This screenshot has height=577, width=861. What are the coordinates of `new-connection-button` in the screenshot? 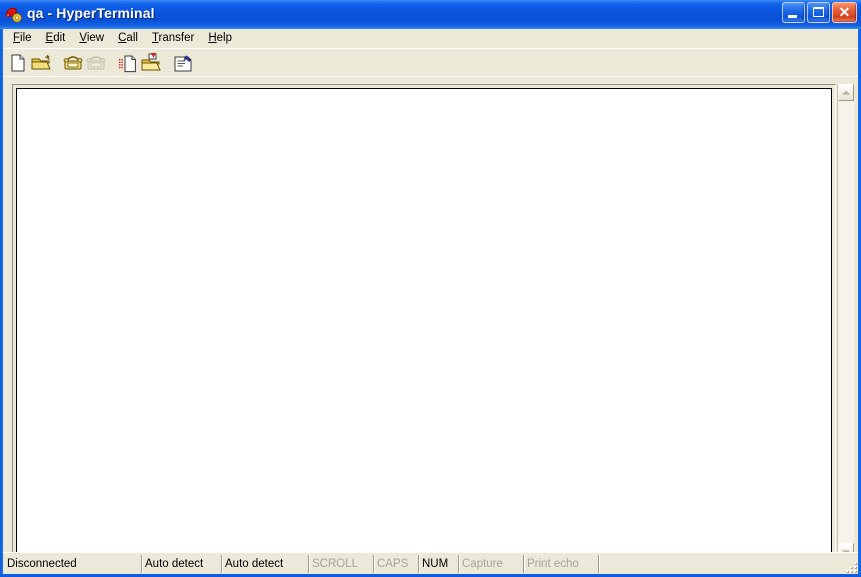 It's located at (18, 63).